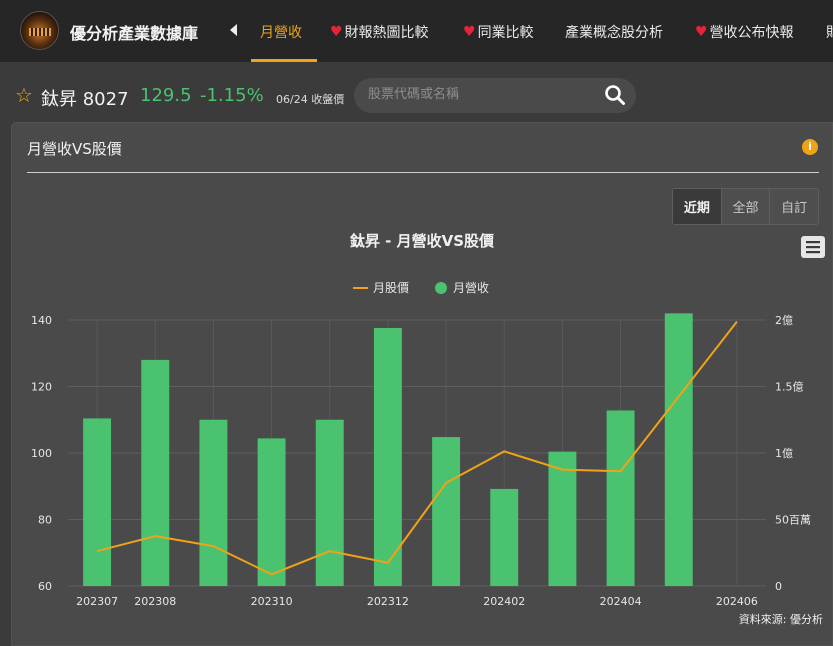  I want to click on nav-label: 財, so click(829, 32).